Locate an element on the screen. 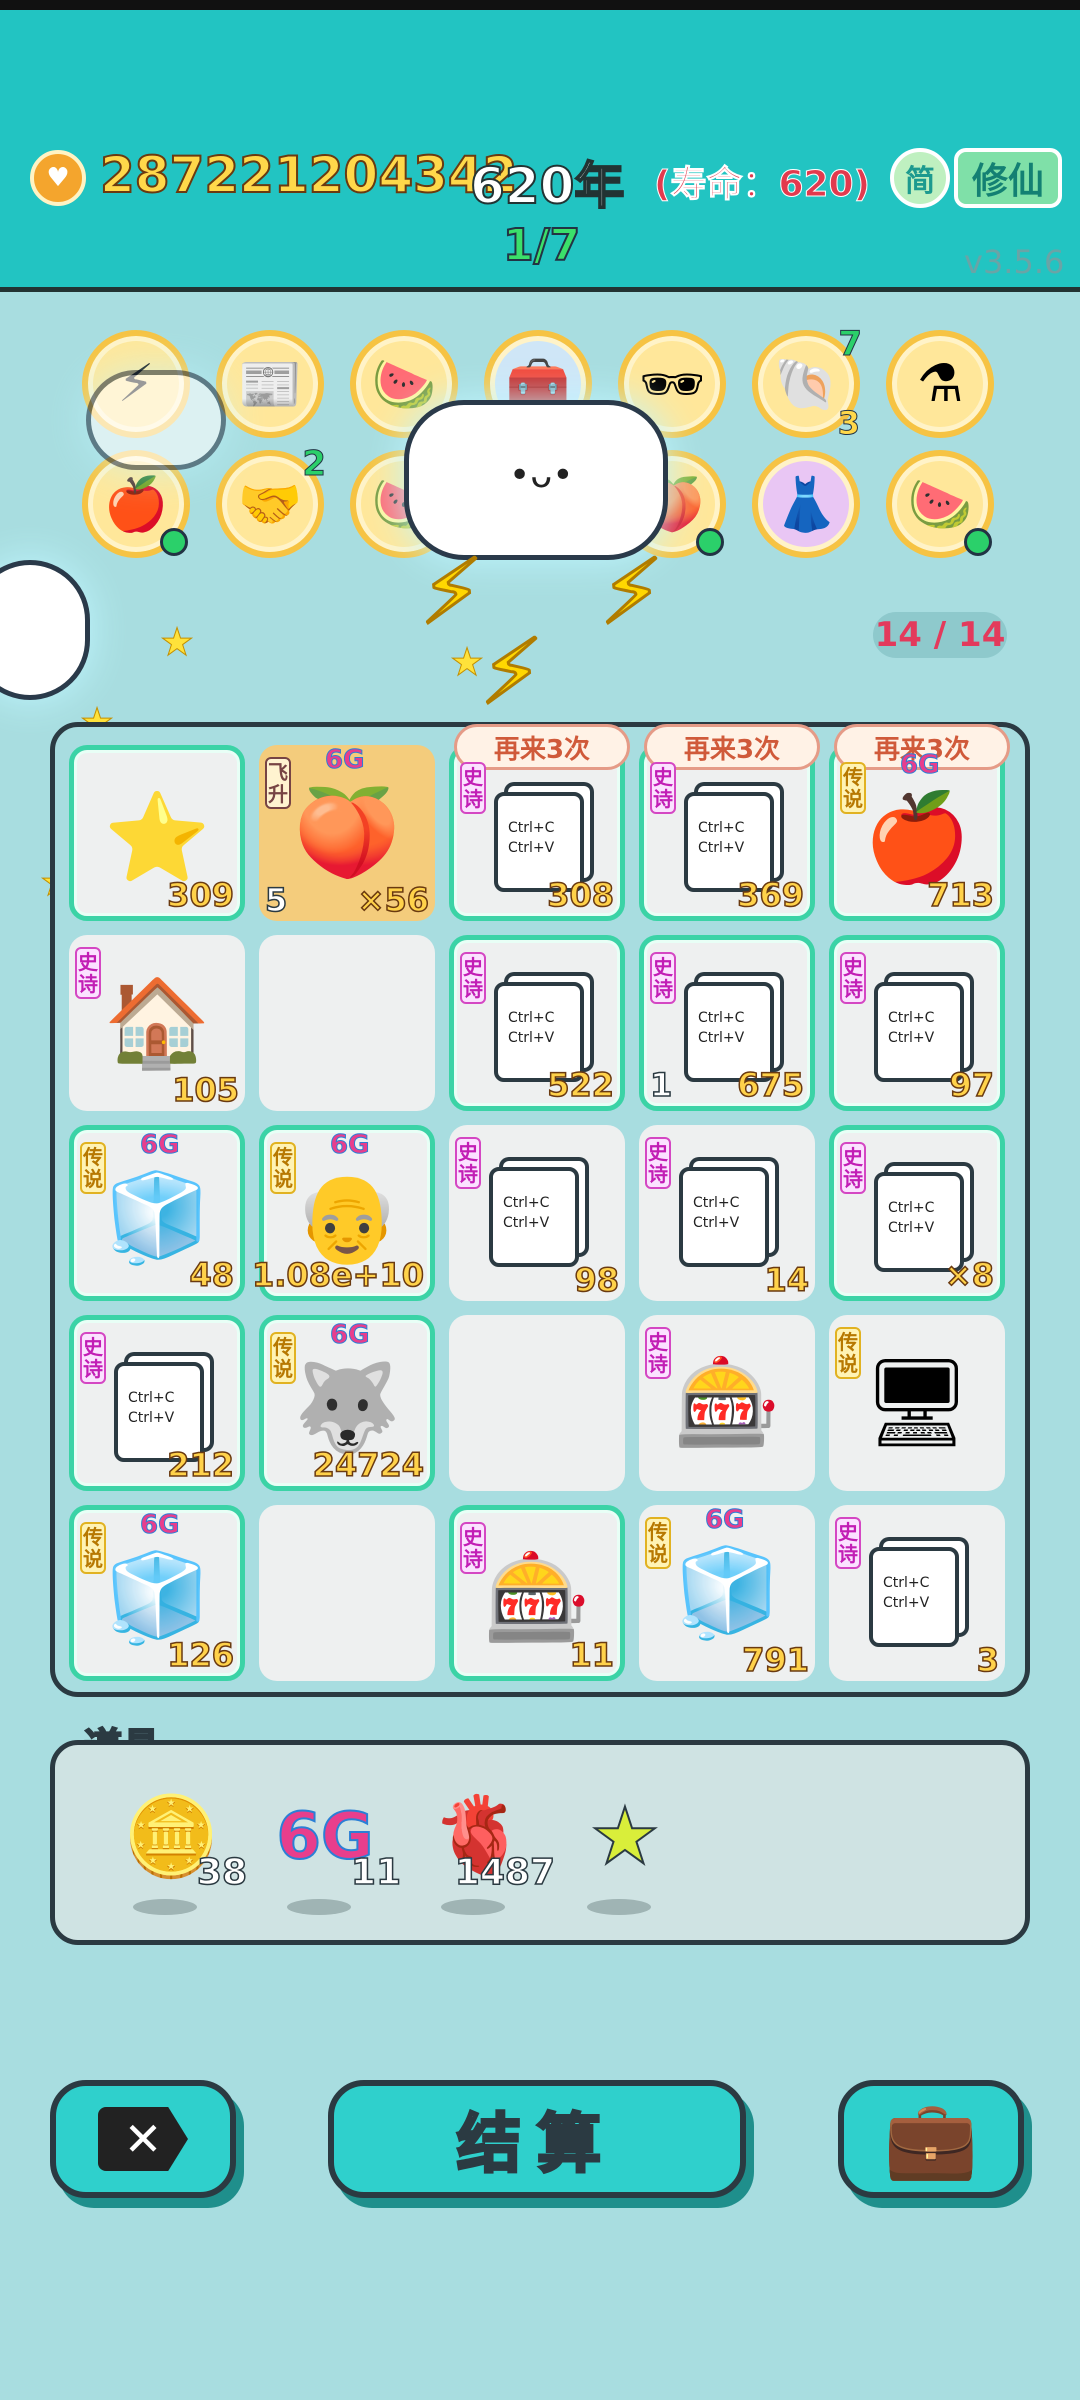 This screenshot has width=1080, height=2400. cell-value: 713 is located at coordinates (960, 895).